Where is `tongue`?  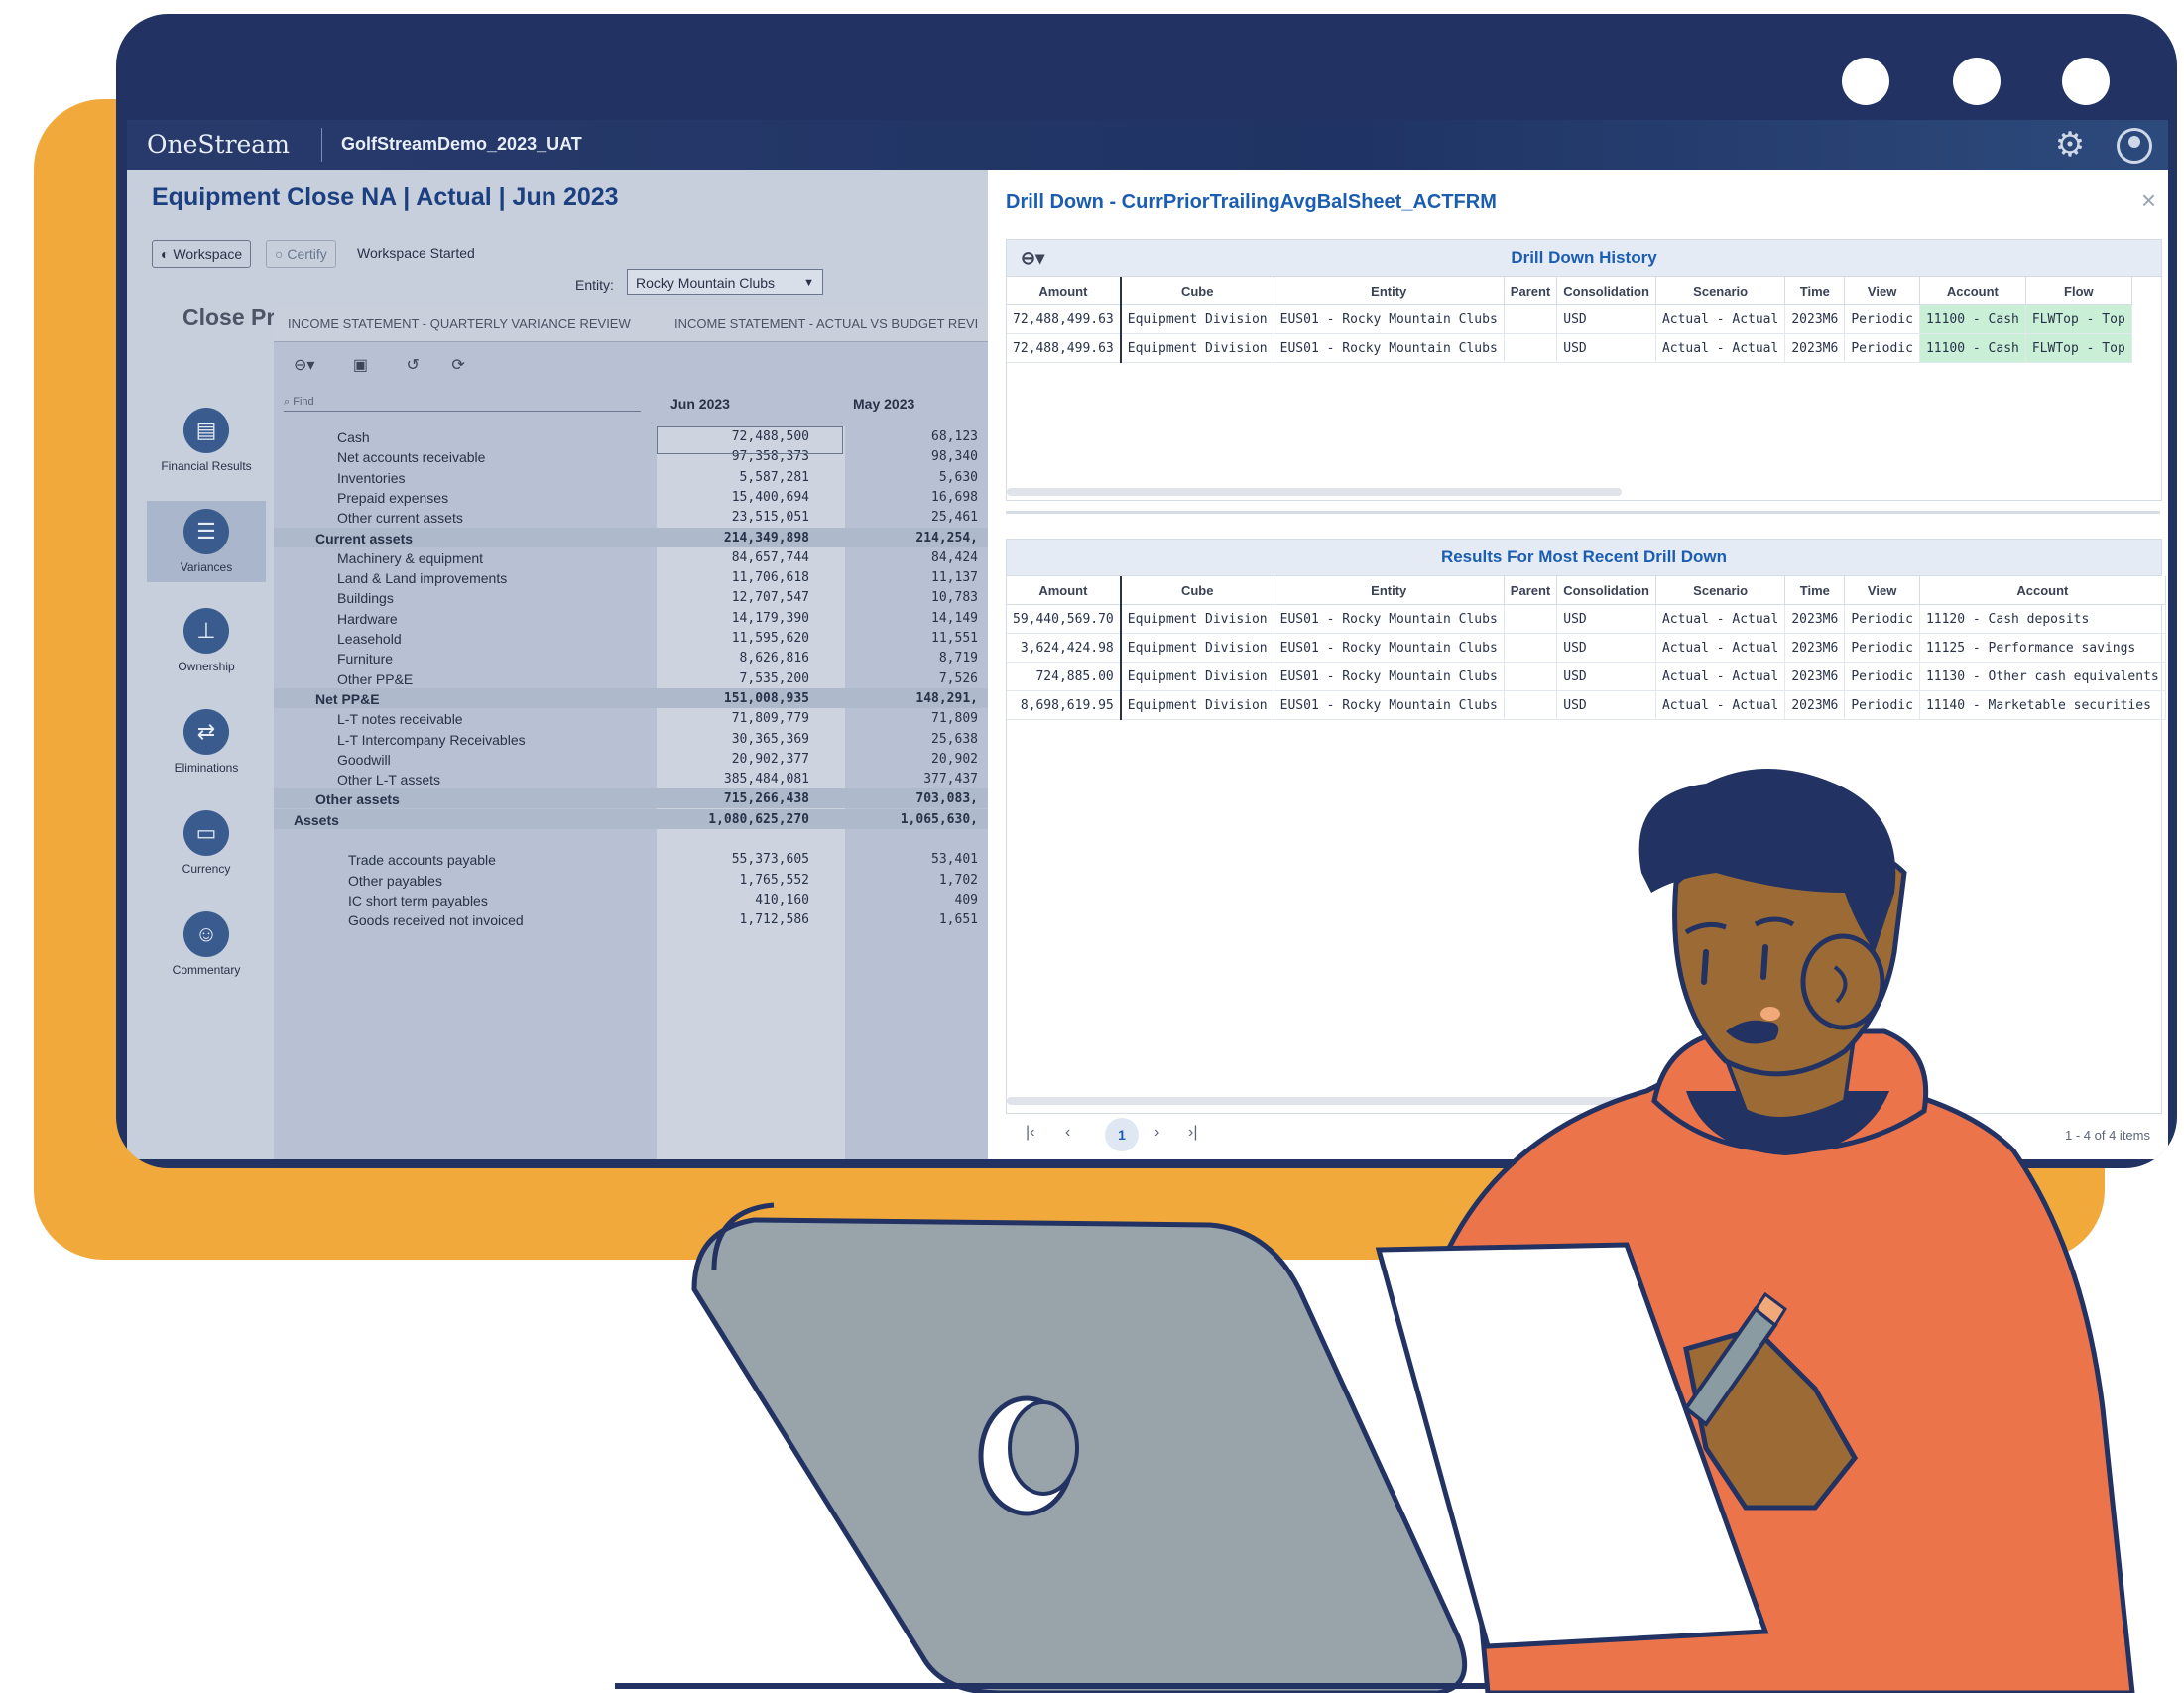
tongue is located at coordinates (1770, 1014).